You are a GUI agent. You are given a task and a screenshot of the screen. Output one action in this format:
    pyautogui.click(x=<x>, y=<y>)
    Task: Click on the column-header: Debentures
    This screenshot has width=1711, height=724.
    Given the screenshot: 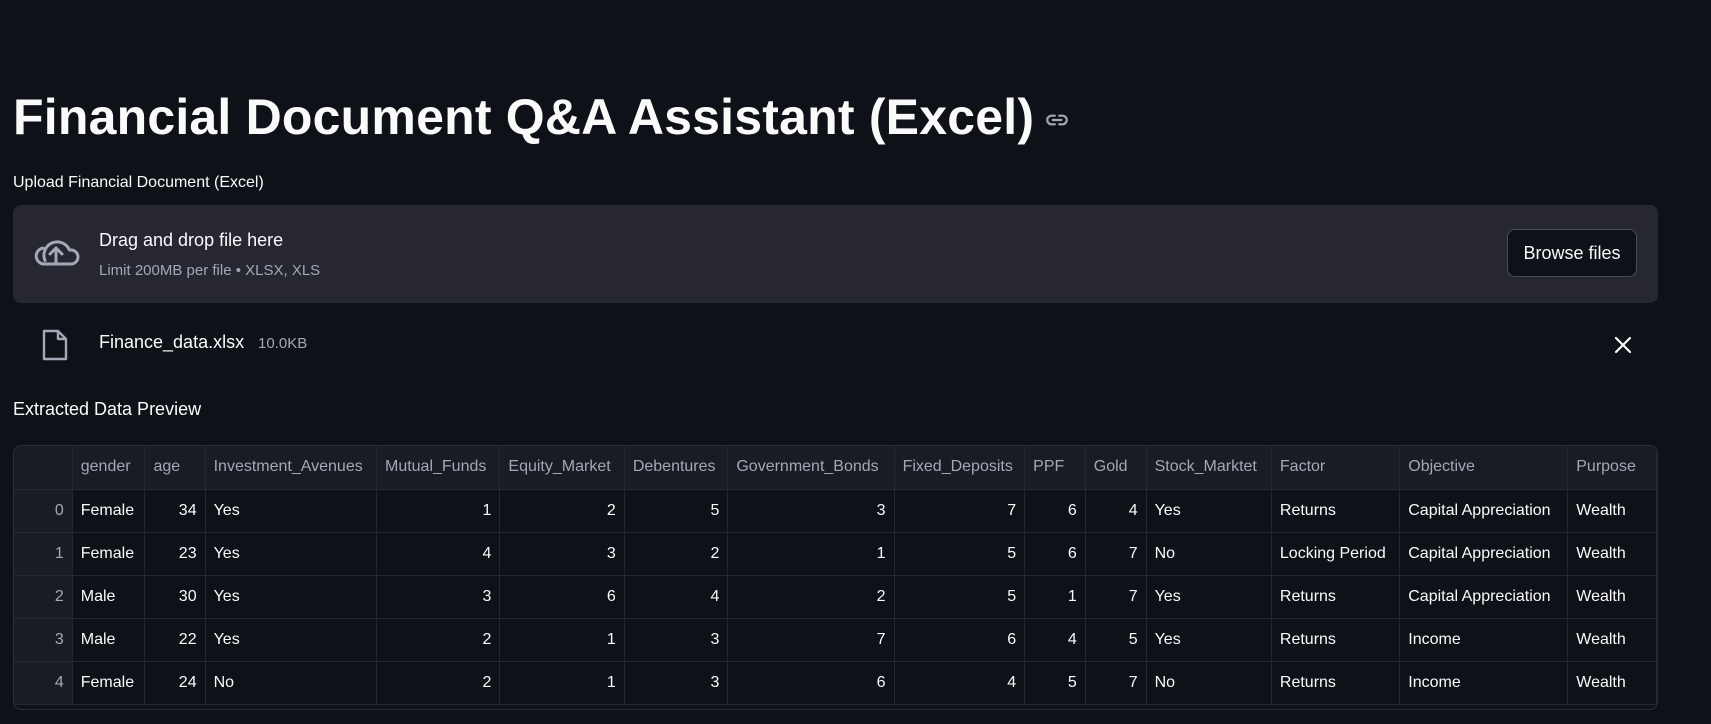 What is the action you would take?
    pyautogui.click(x=676, y=468)
    